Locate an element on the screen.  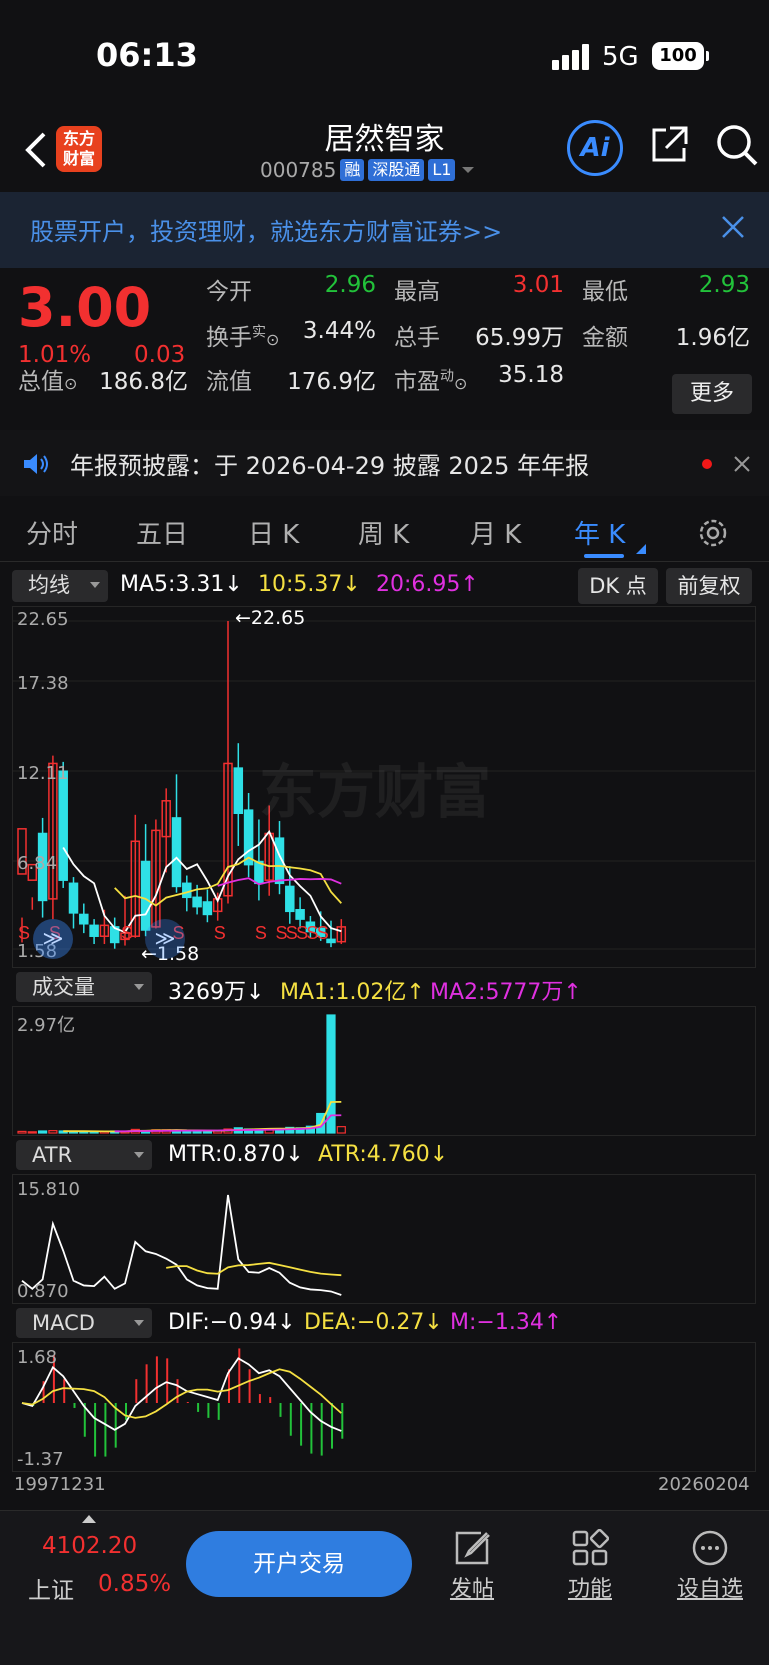
stock-code-line: 000785 融 深股通 L1 is located at coordinates (368, 170).